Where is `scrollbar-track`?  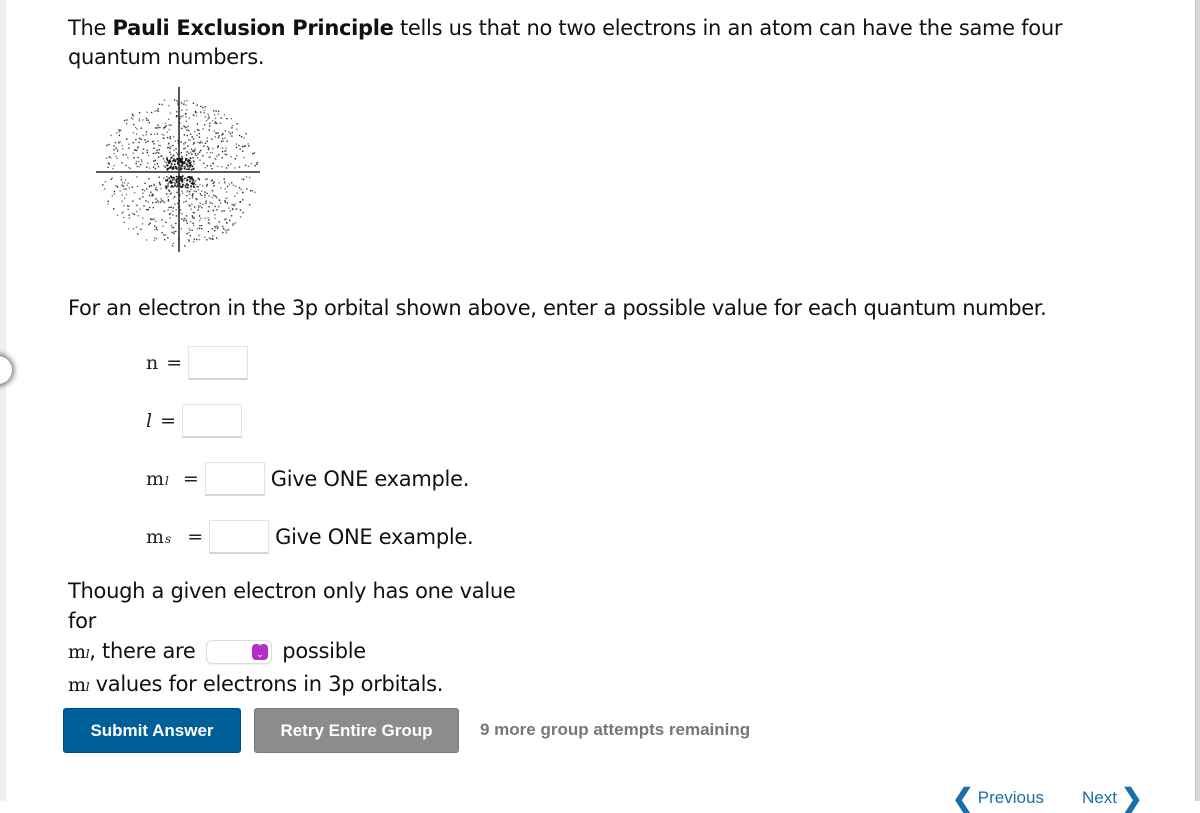 scrollbar-track is located at coordinates (1197, 400).